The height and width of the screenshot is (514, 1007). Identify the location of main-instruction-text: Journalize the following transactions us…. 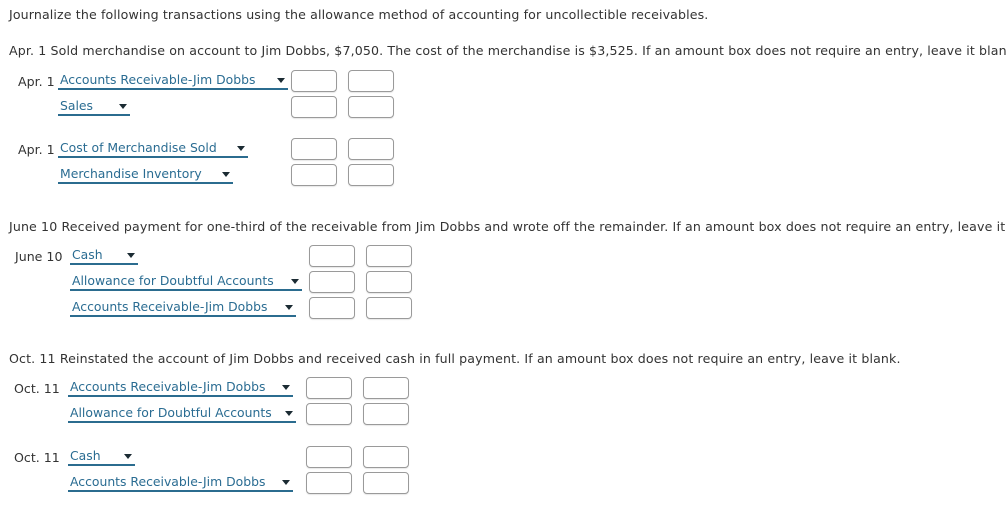
(359, 14).